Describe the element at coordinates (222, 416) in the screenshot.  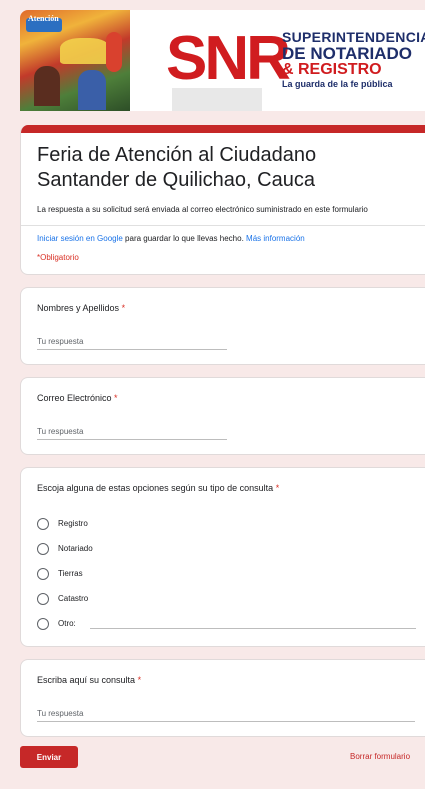
I see `question-email: Correo Electrónico * Tu respuesta` at that location.